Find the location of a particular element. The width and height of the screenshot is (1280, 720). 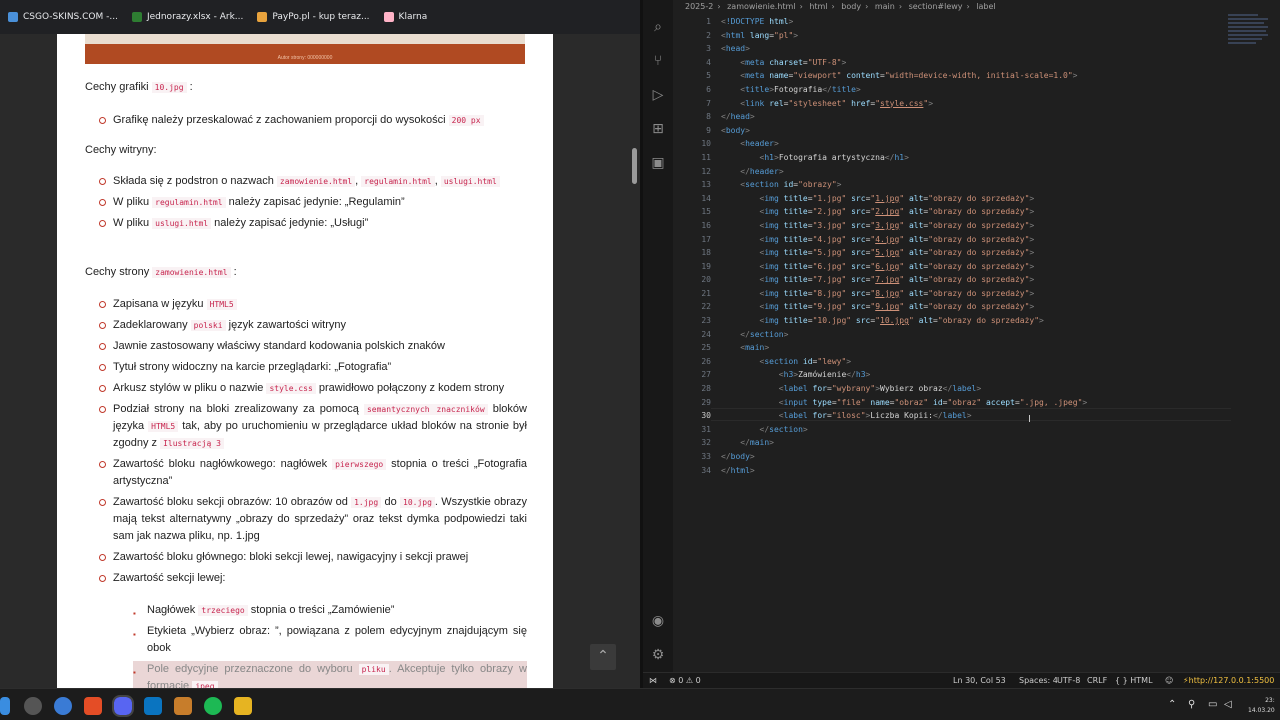

line-number: 10 is located at coordinates (706, 144).